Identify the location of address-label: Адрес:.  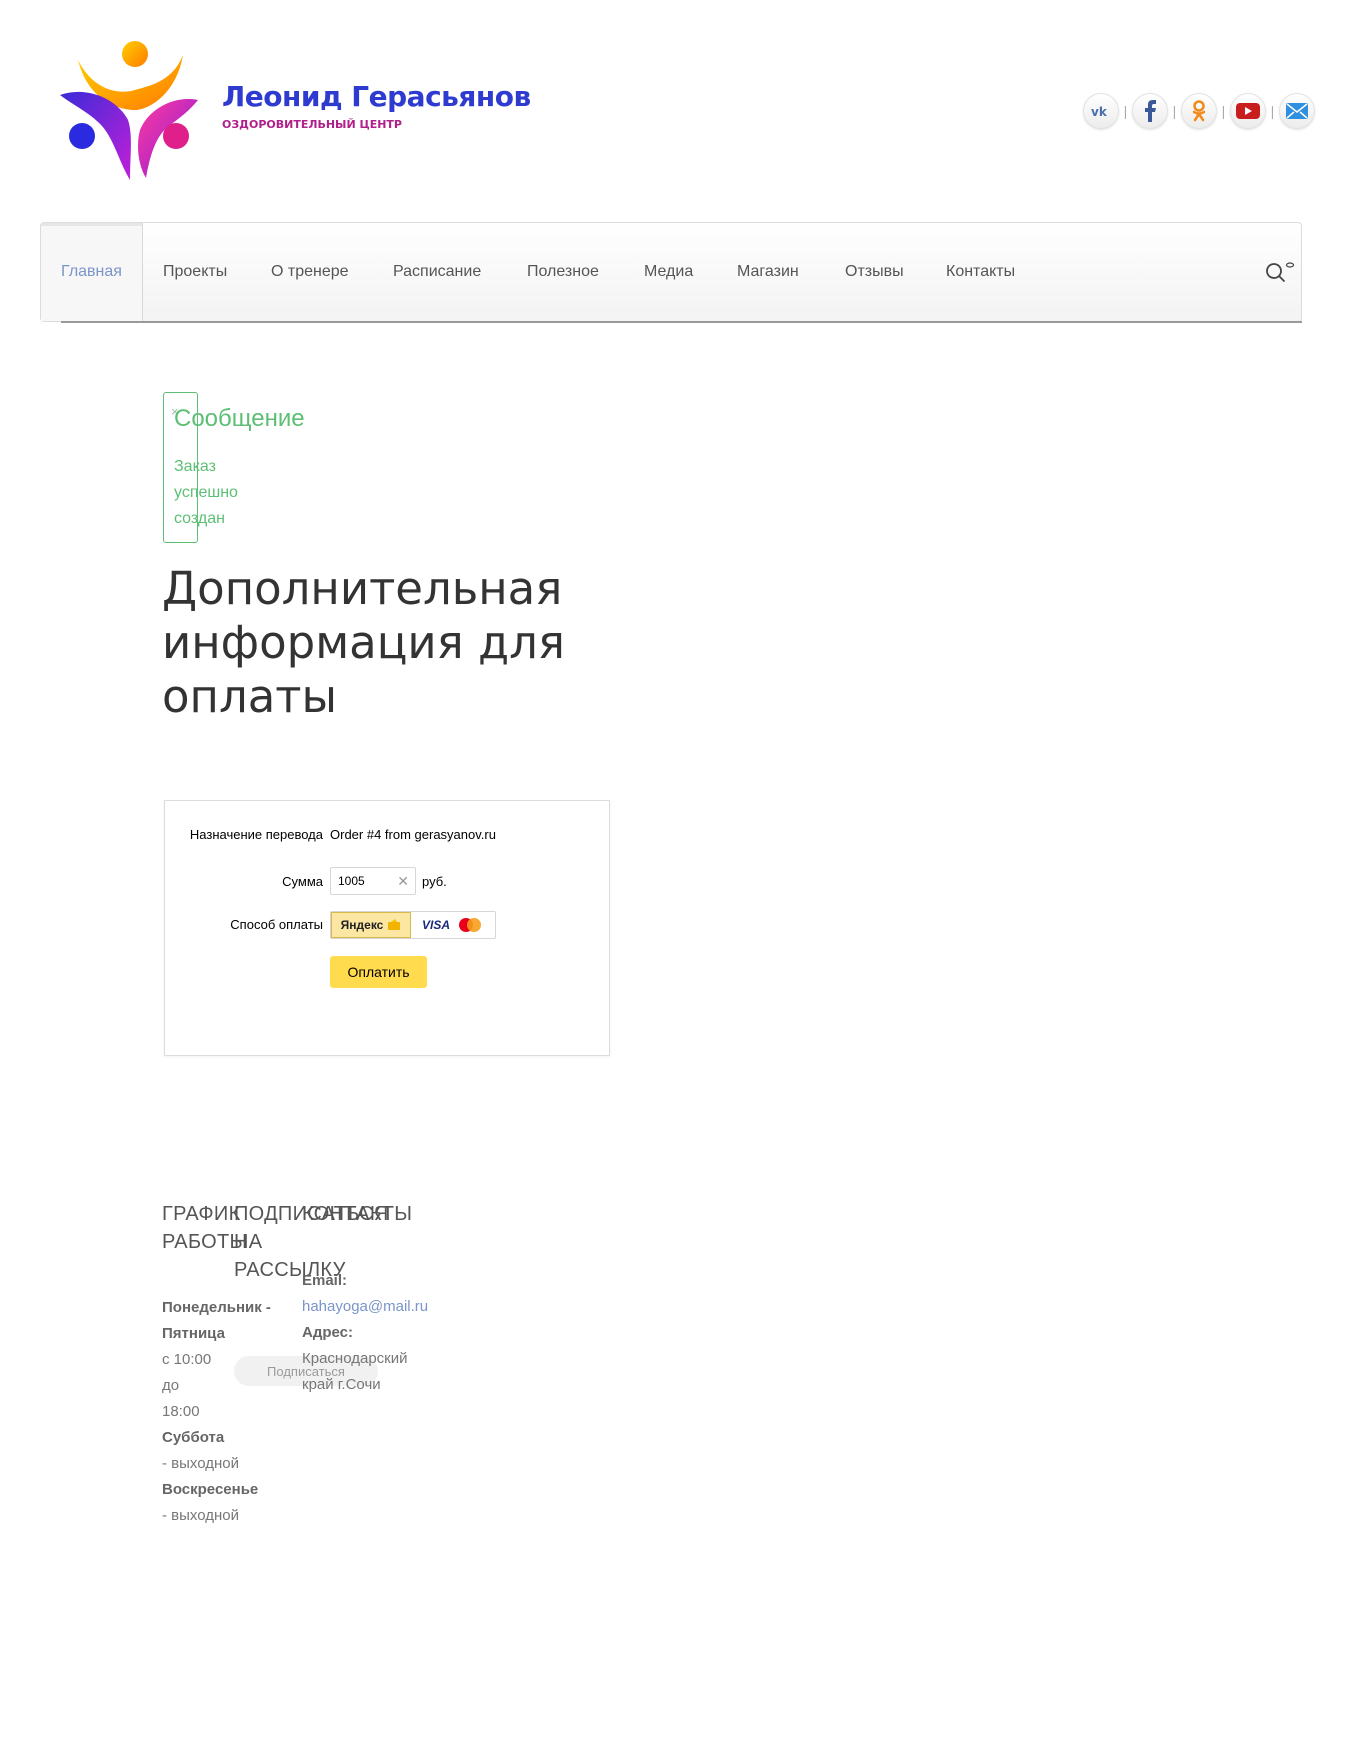
(327, 1332).